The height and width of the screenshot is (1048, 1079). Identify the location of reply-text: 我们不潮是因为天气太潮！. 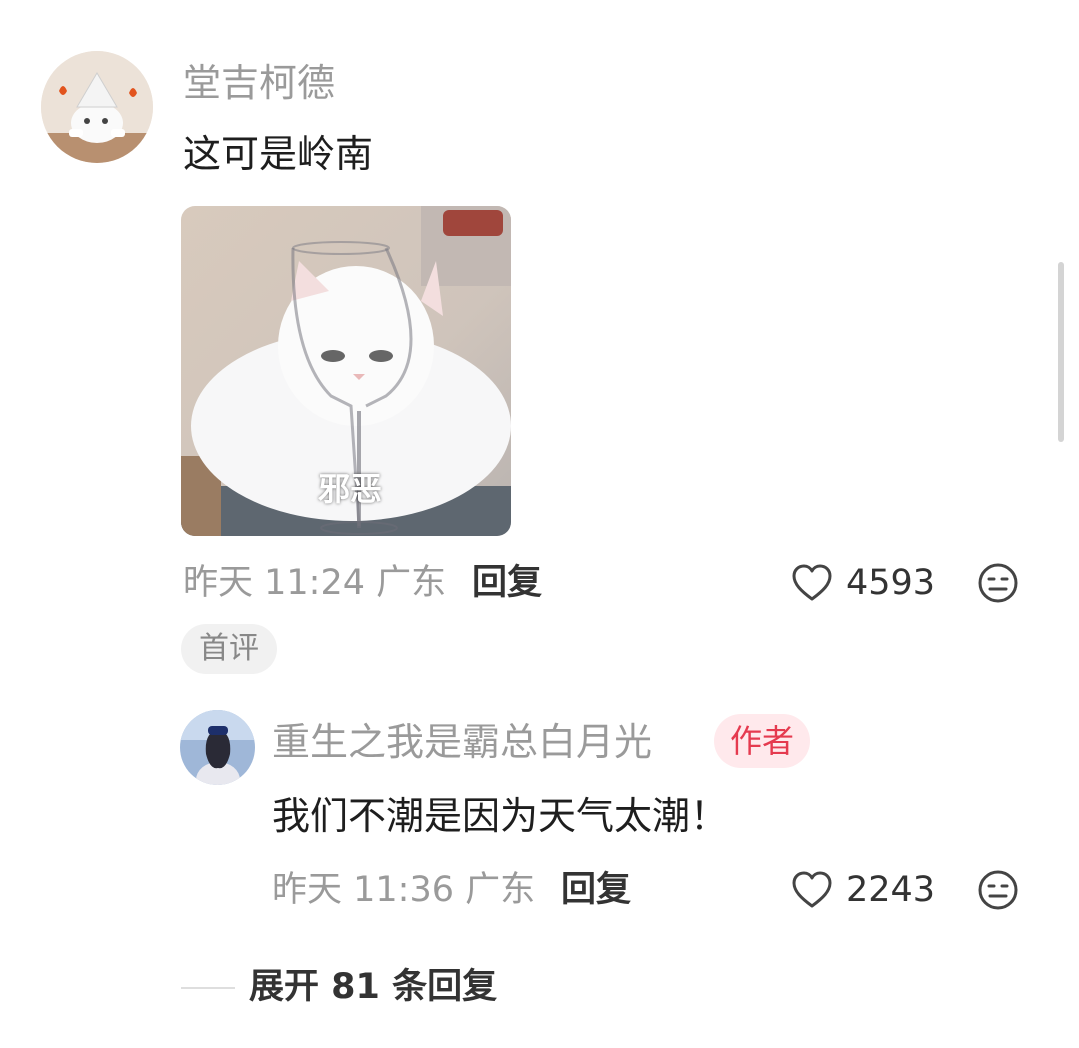
(500, 816).